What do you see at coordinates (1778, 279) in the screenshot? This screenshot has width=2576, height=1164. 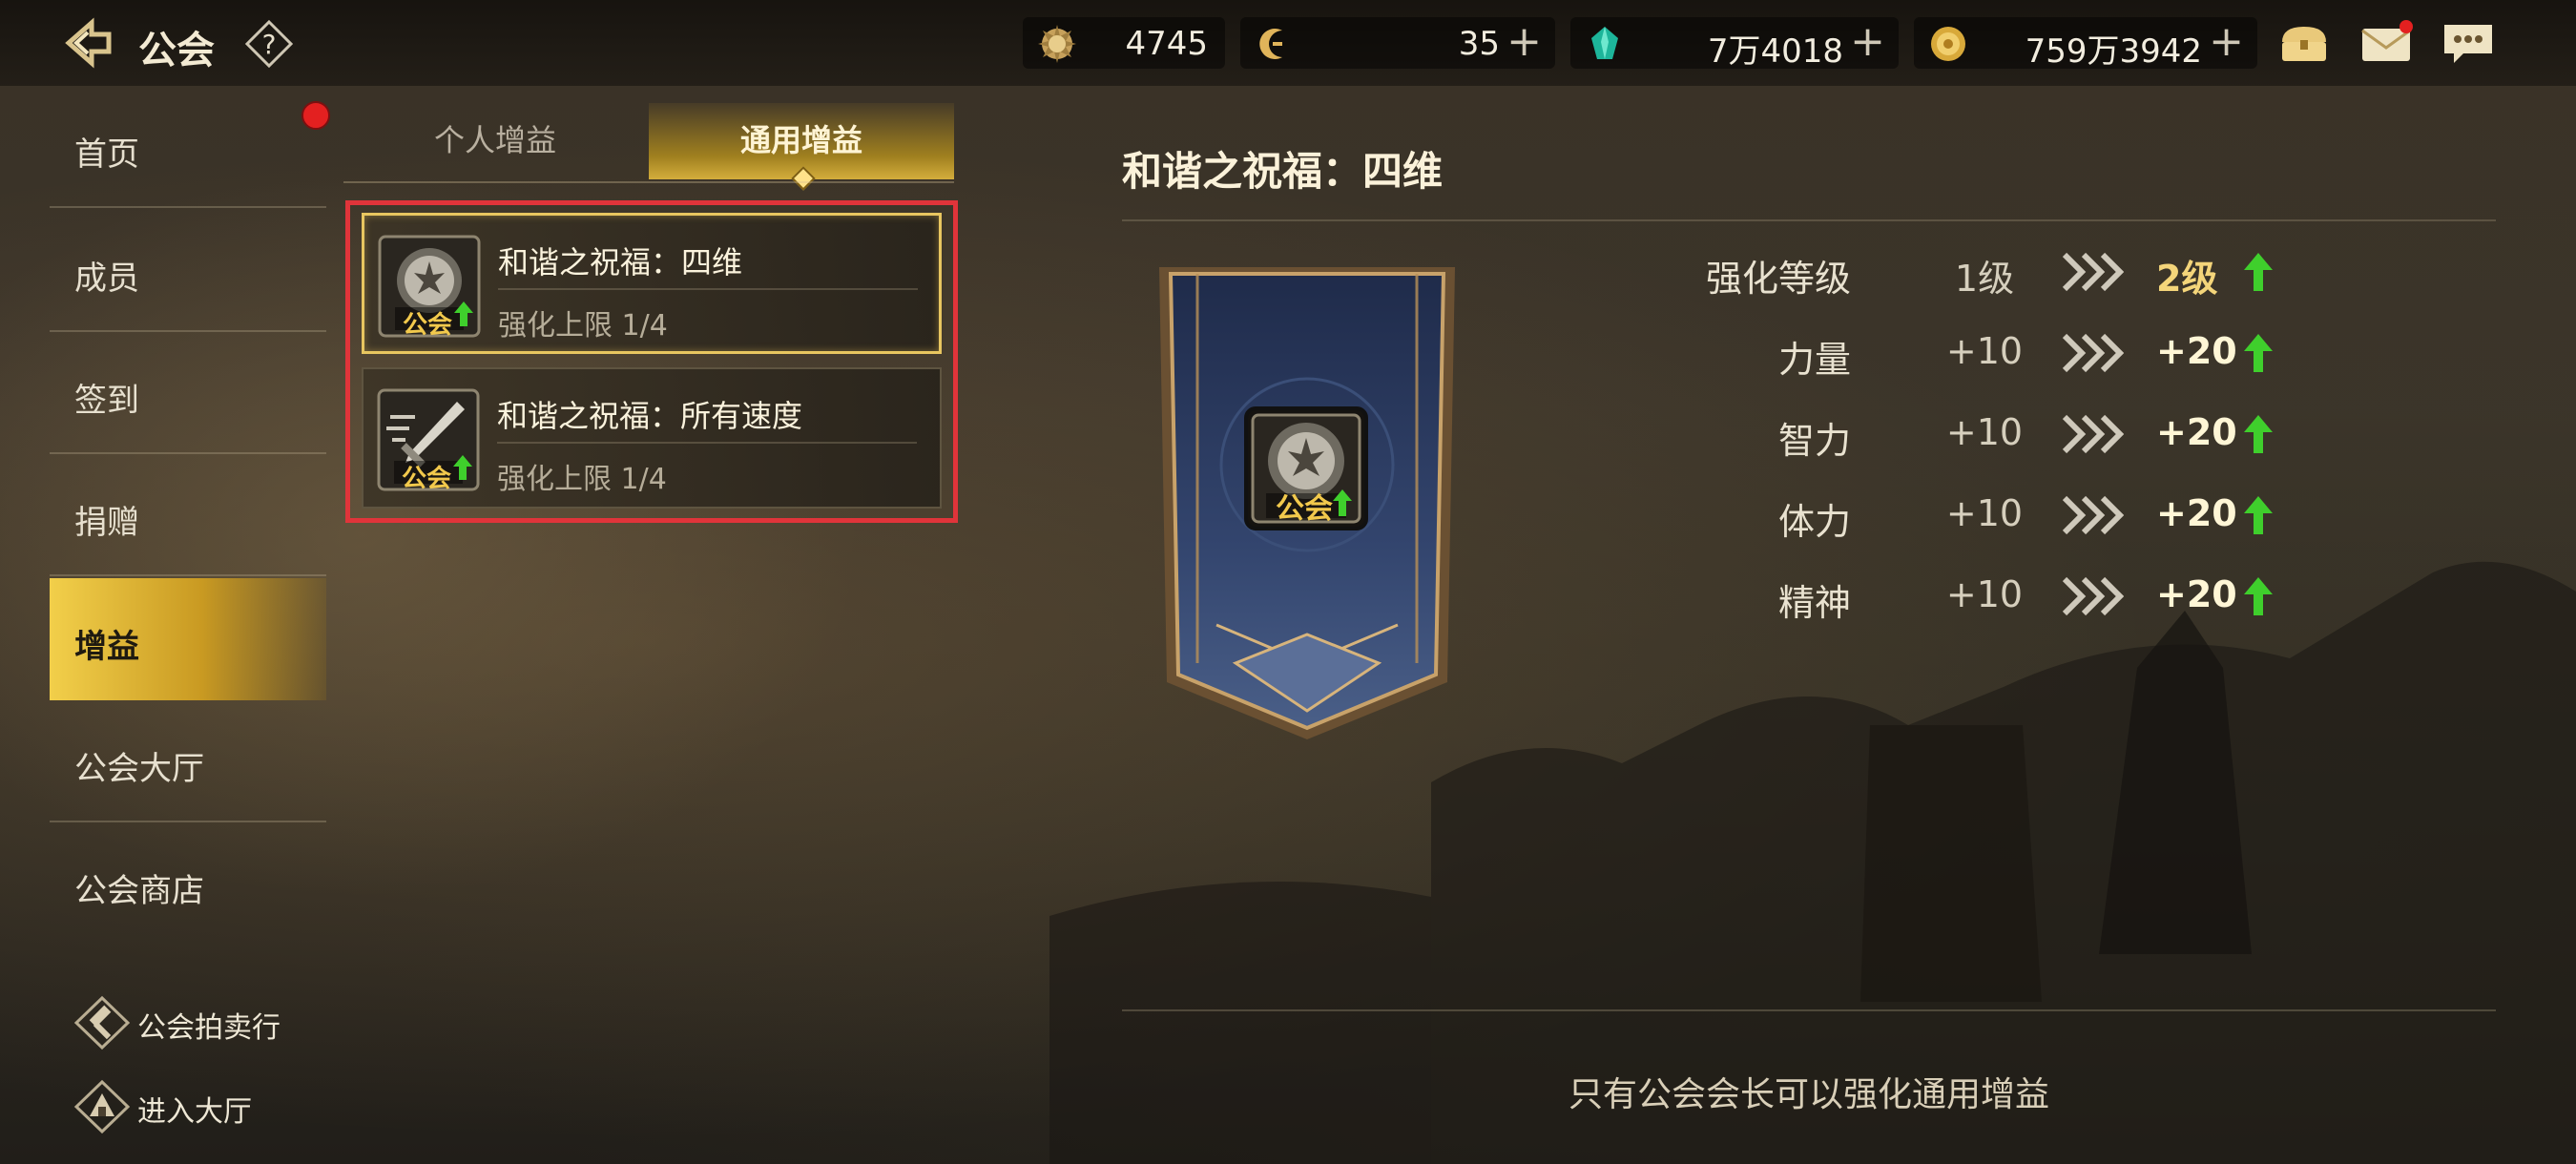 I see `stat-name: 强化等级` at bounding box center [1778, 279].